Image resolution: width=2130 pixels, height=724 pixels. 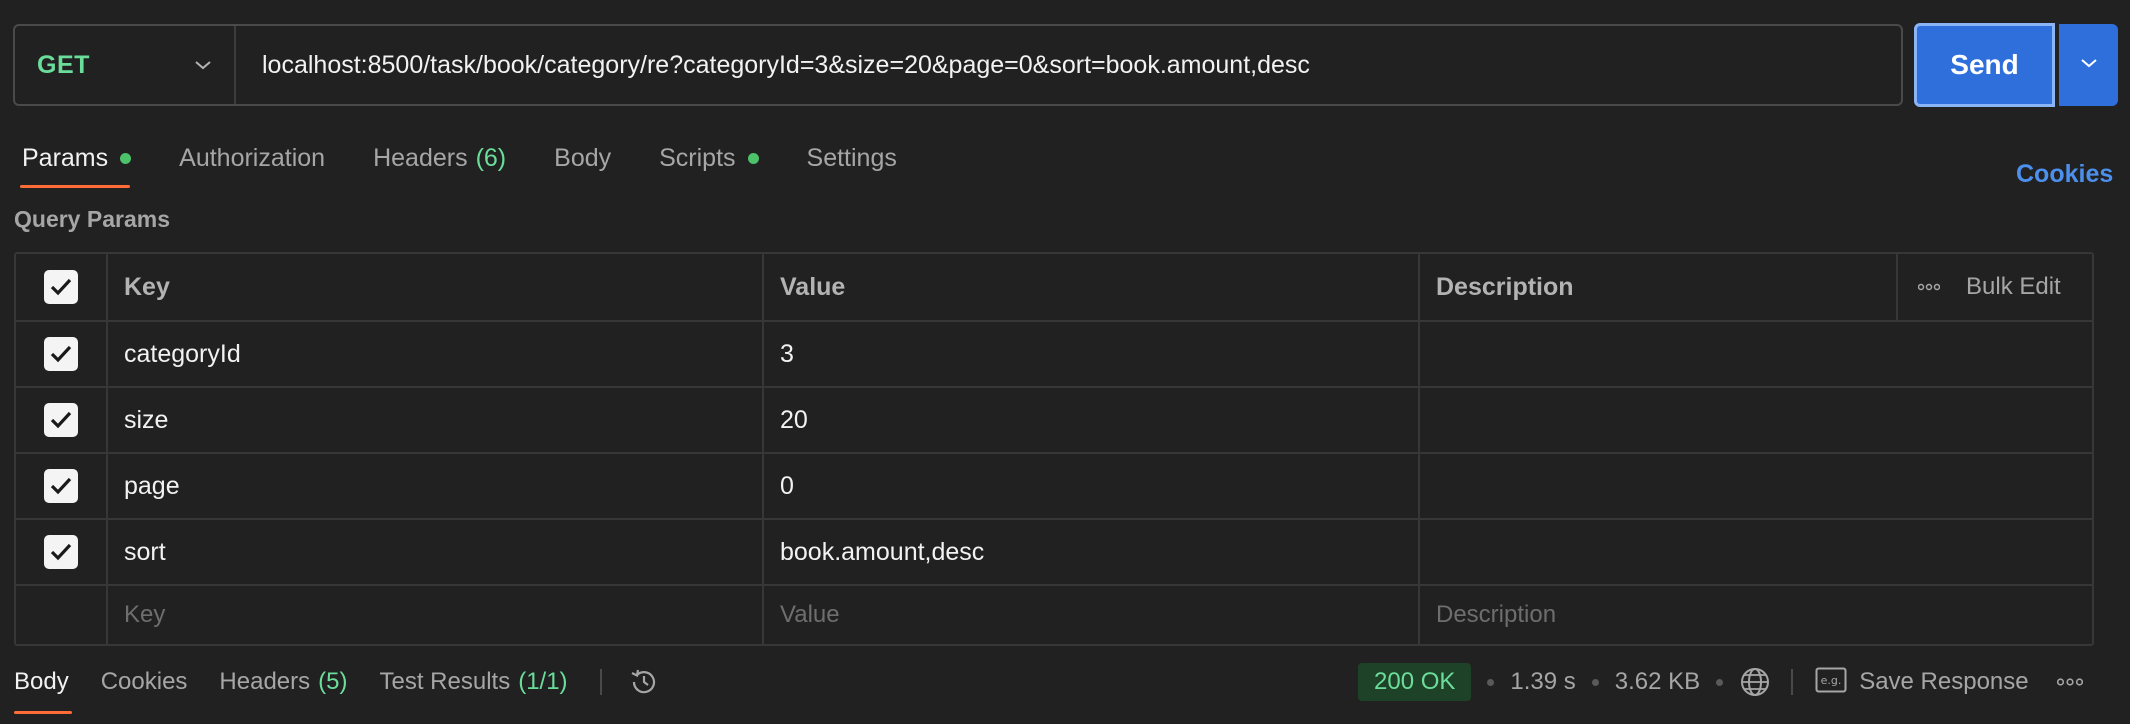 I want to click on tab-count: (6), so click(x=491, y=157).